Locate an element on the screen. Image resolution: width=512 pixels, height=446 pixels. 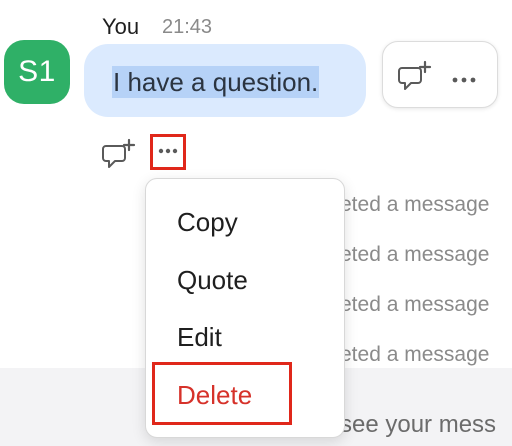
menu-item-quote: Quote is located at coordinates (212, 280).